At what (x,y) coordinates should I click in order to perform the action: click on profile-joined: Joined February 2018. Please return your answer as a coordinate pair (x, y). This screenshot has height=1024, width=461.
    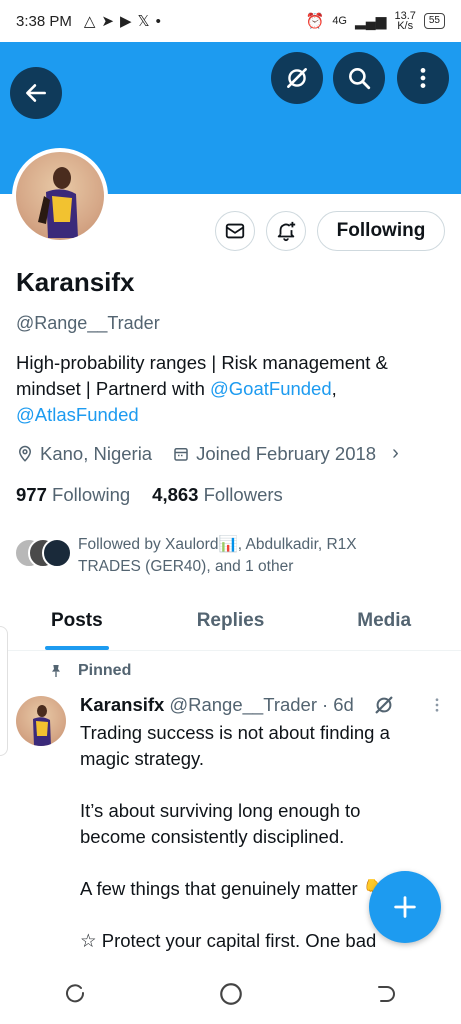
    Looking at the image, I should click on (286, 453).